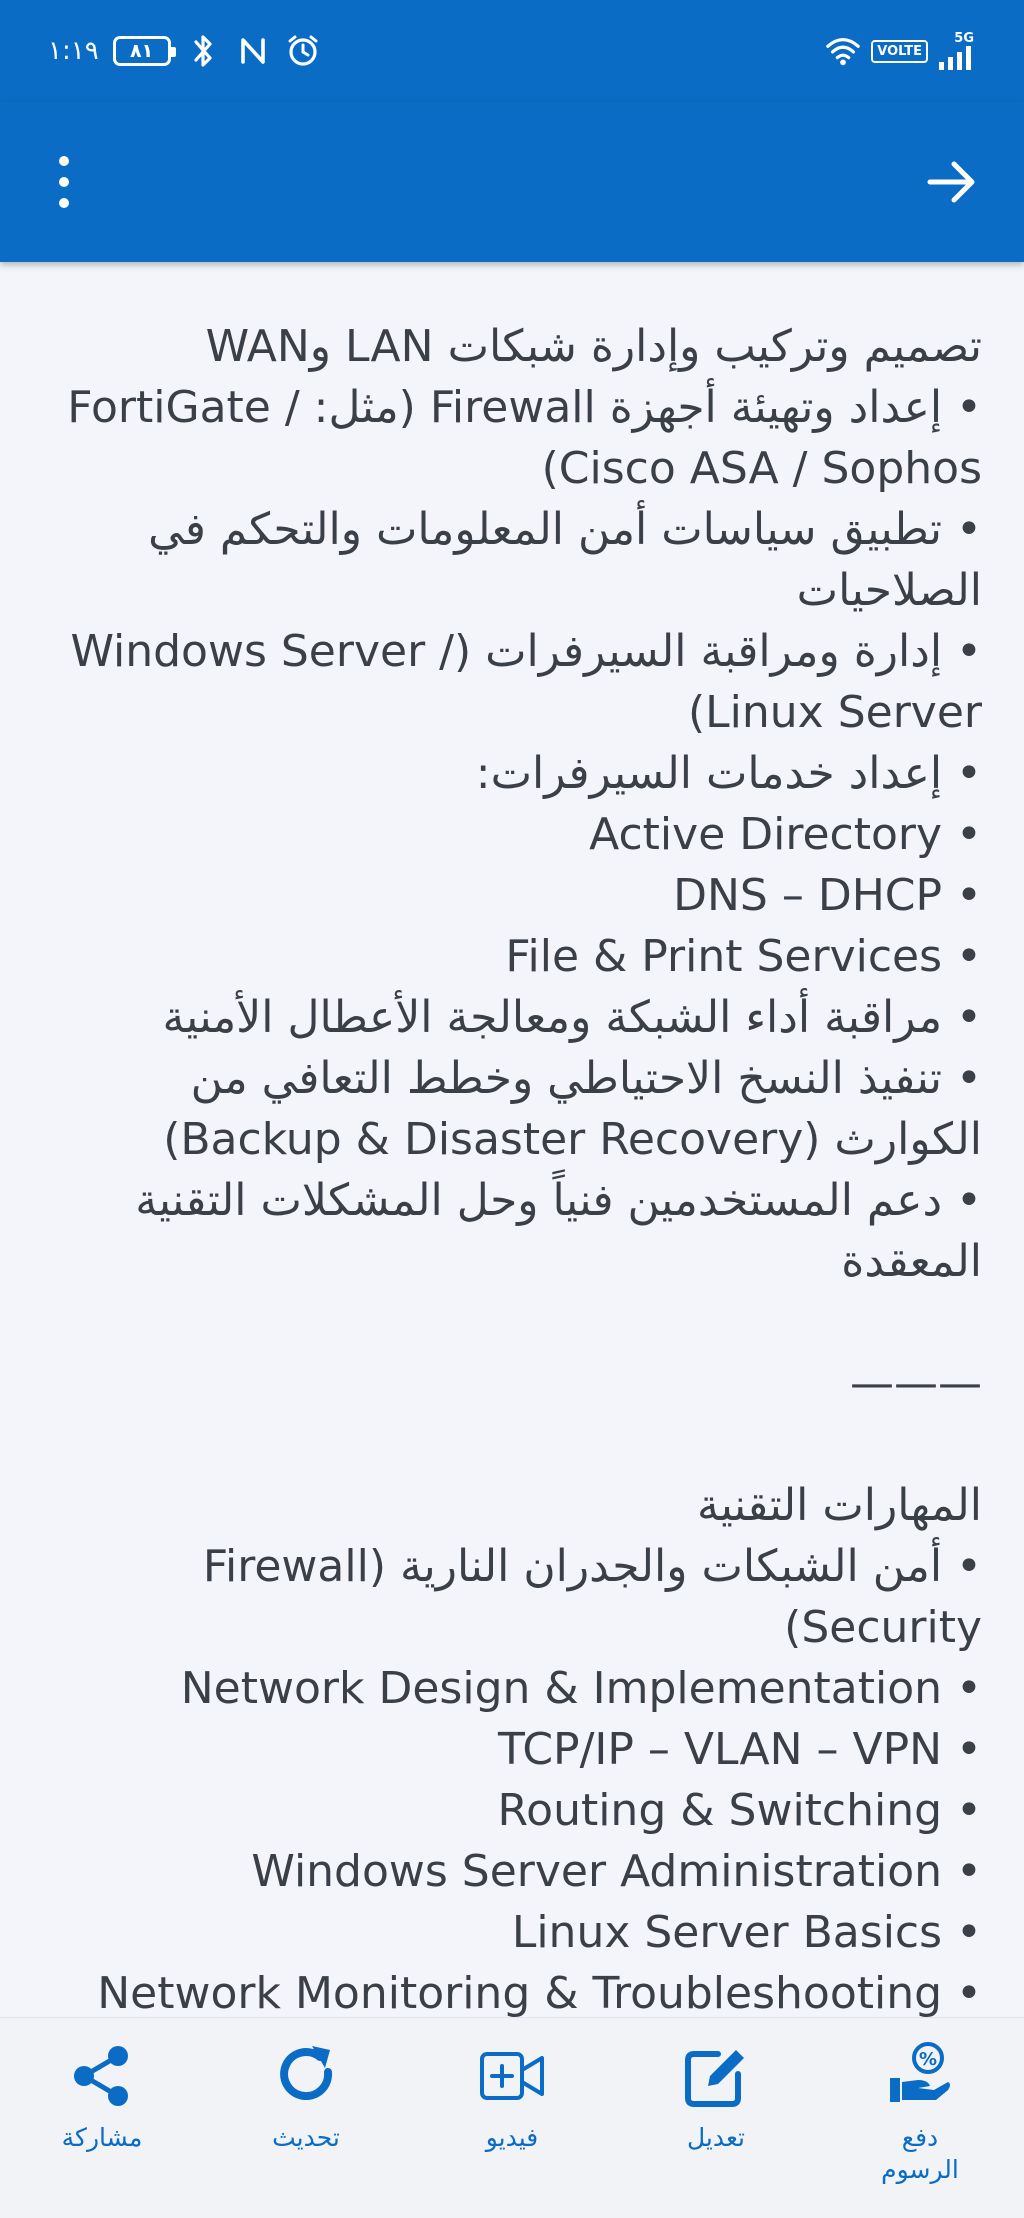 This screenshot has width=1024, height=2218. I want to click on refresh-label: تحديث, so click(306, 2137).